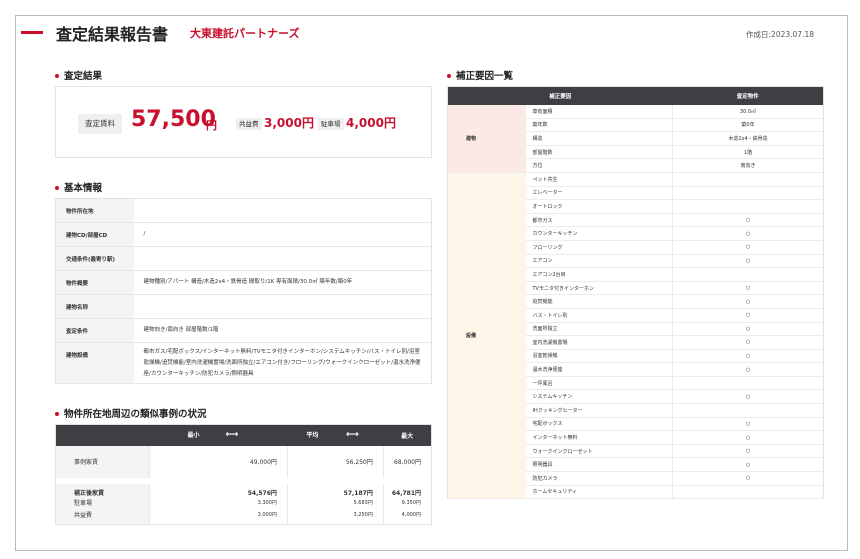  What do you see at coordinates (407, 516) in the screenshot?
I see `common-max: 4,000円` at bounding box center [407, 516].